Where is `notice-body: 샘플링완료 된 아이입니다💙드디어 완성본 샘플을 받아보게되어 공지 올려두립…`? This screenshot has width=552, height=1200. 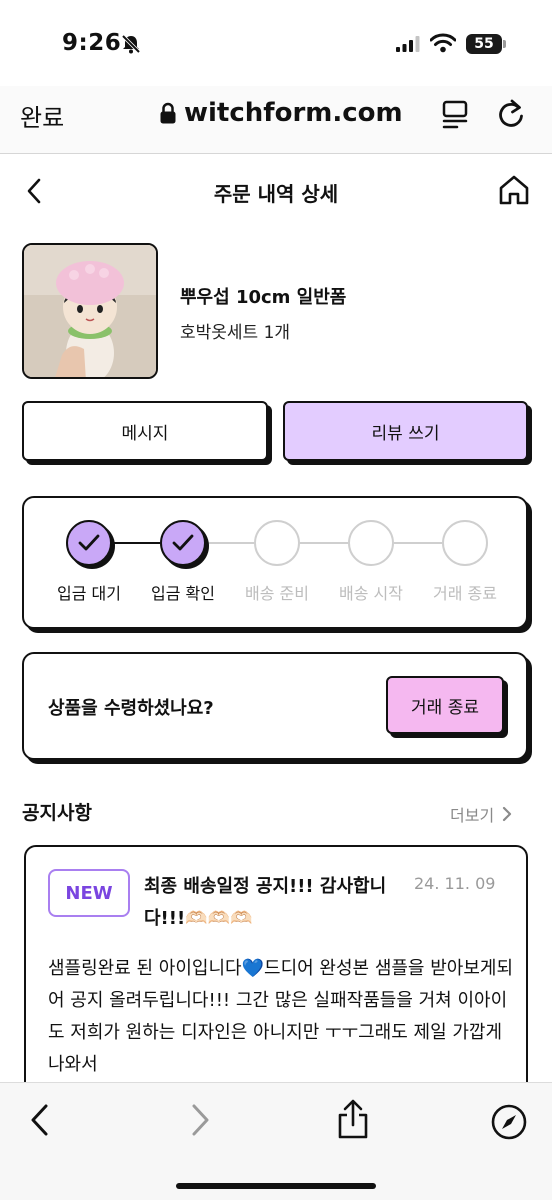
notice-body: 샘플링완료 된 아이입니다💙드디어 완성본 샘플을 받아보게되어 공지 올려두립… is located at coordinates (281, 1016).